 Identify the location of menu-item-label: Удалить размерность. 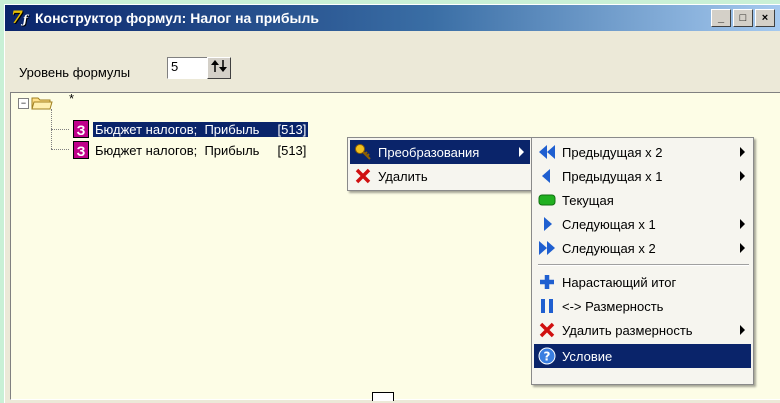
(627, 330).